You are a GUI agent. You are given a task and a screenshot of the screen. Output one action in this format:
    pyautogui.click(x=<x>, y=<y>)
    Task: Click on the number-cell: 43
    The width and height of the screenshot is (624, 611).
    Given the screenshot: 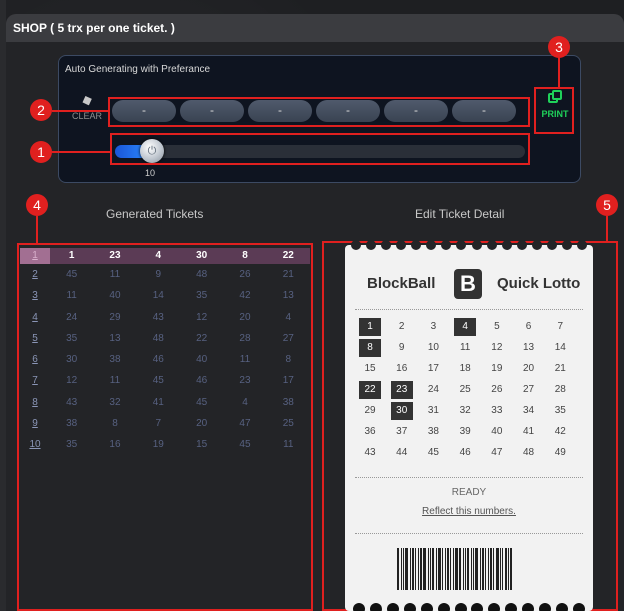 What is the action you would take?
    pyautogui.click(x=370, y=453)
    